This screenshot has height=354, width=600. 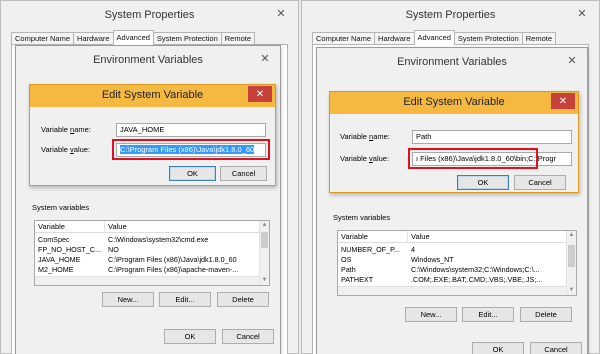 I want to click on variable-cell: PATHEXT, so click(x=357, y=279).